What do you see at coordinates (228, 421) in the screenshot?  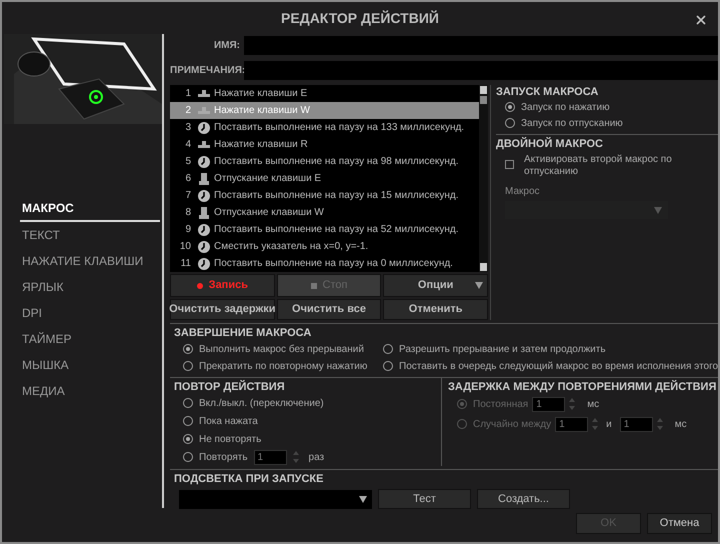 I see `option-label: Пока нажата` at bounding box center [228, 421].